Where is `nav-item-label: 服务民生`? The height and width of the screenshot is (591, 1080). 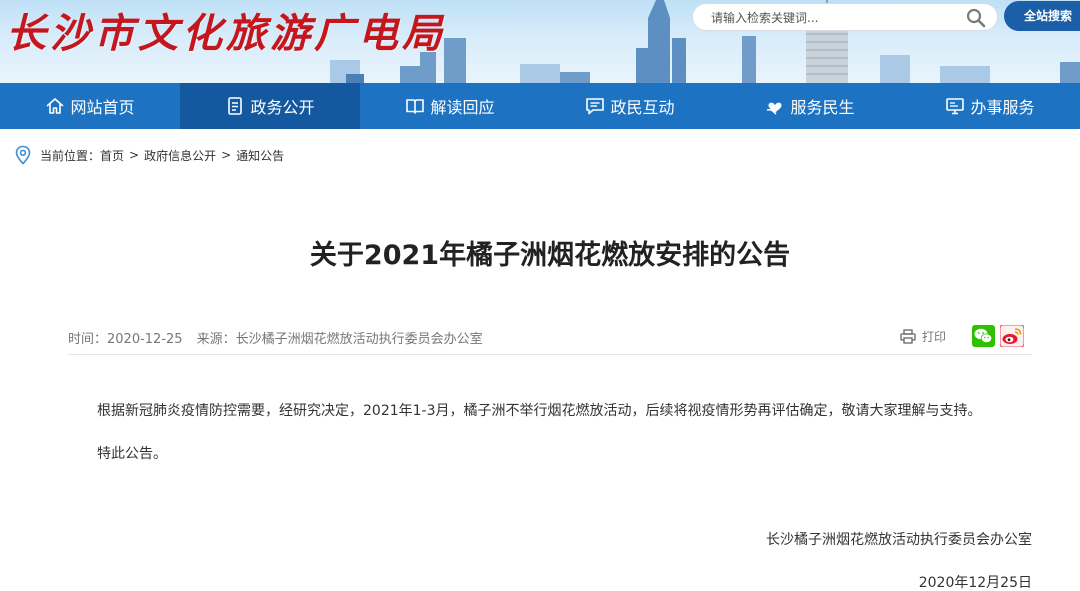 nav-item-label: 服务民生 is located at coordinates (822, 107).